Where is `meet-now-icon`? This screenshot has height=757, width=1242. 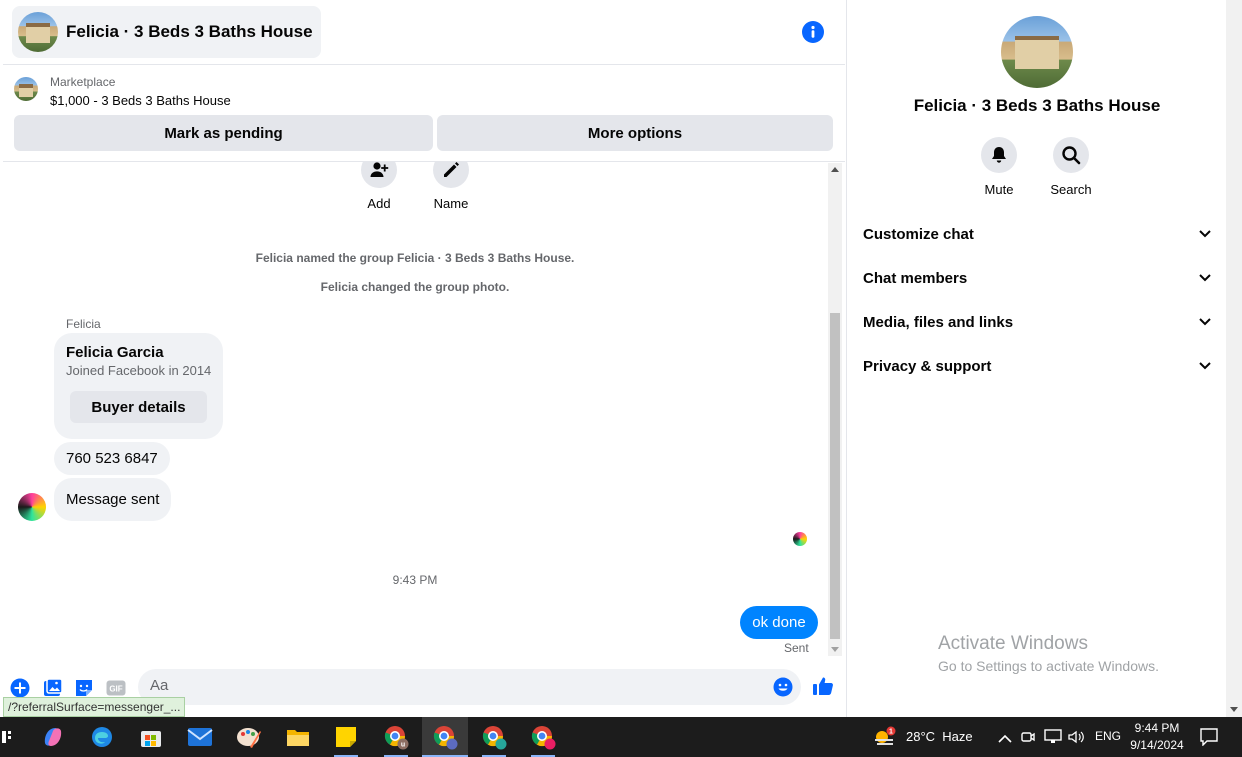
meet-now-icon is located at coordinates (1028, 739).